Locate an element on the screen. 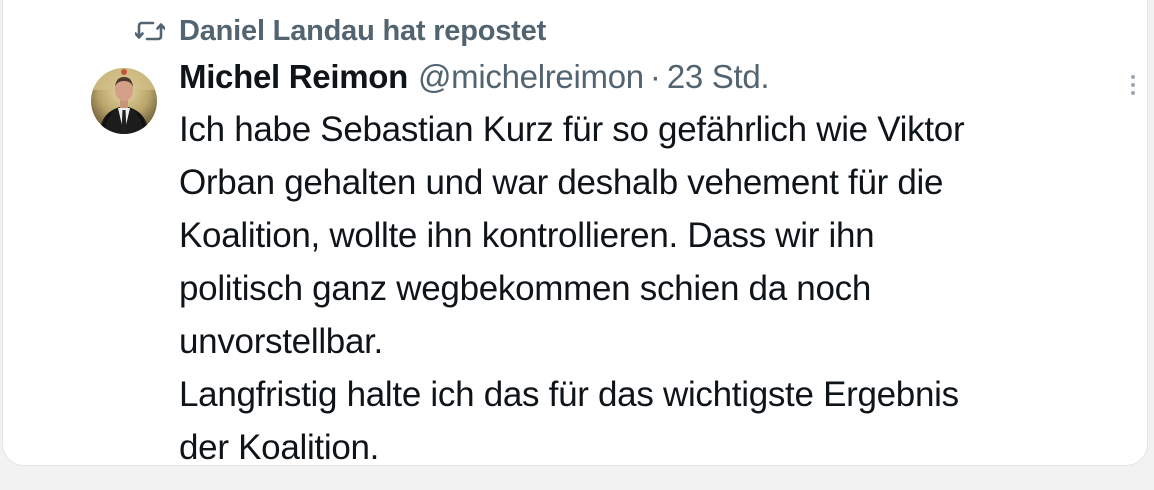 The height and width of the screenshot is (490, 1154). more-options-icon is located at coordinates (1133, 85).